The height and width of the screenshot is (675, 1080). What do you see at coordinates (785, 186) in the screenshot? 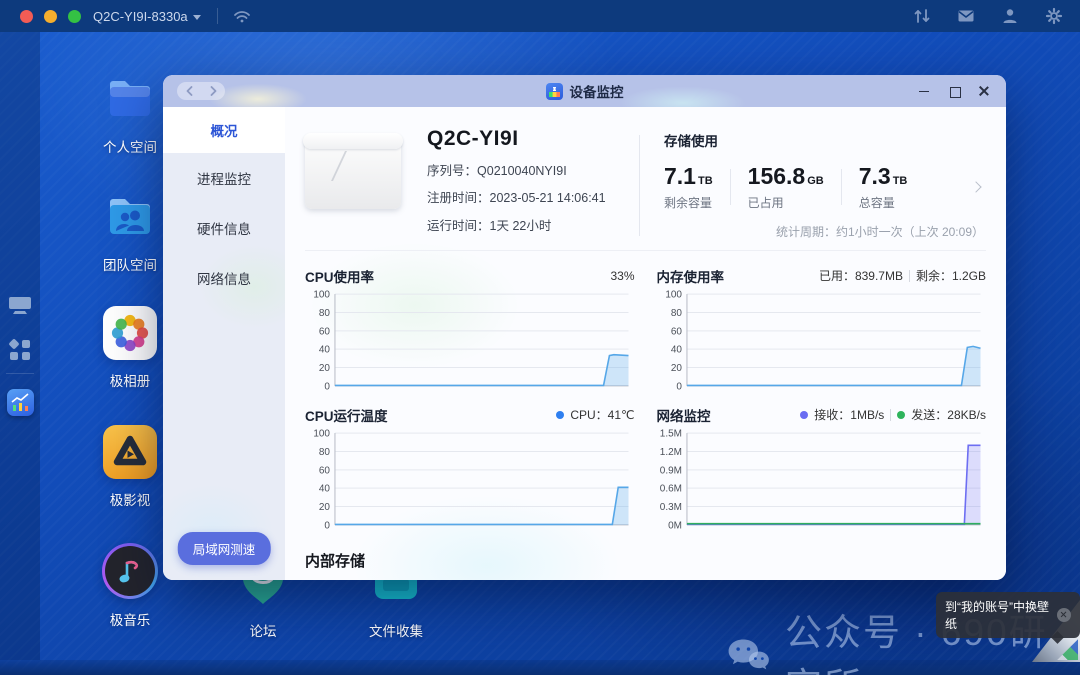
I see `storage-stat-used: 156.8 GB 已占用` at bounding box center [785, 186].